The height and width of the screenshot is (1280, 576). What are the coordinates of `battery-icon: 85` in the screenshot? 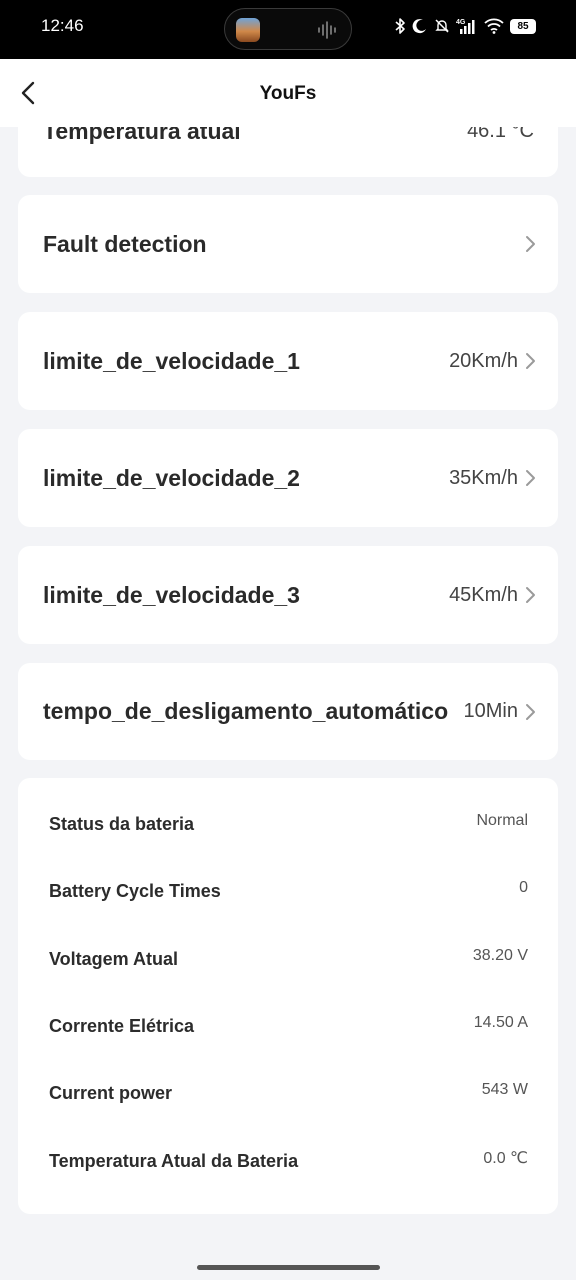 It's located at (523, 26).